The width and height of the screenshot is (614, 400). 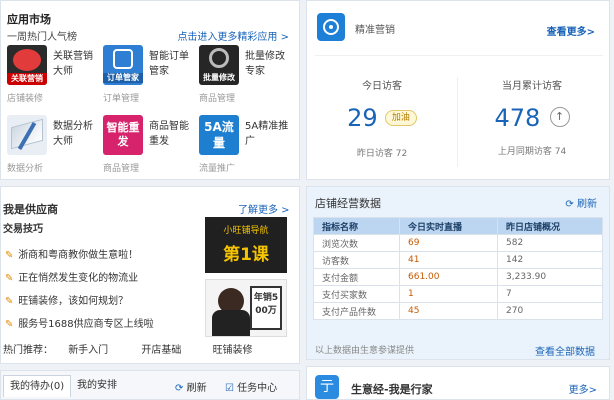 I want to click on tab-my-todo: 我的待办(0), so click(x=37, y=386).